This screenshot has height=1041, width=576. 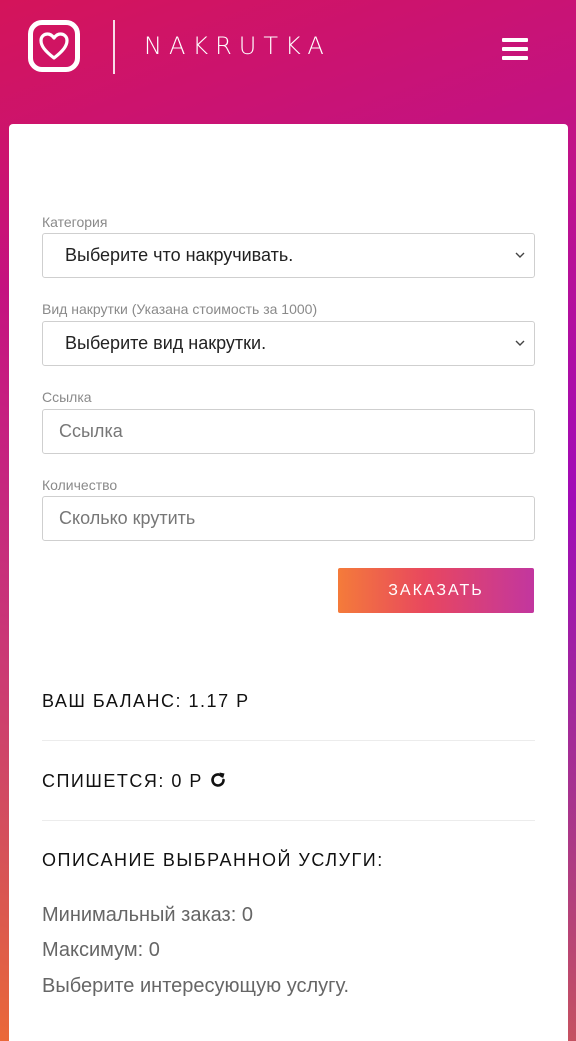 I want to click on quantity-input-placeholder: Сколько крутить, so click(x=127, y=518).